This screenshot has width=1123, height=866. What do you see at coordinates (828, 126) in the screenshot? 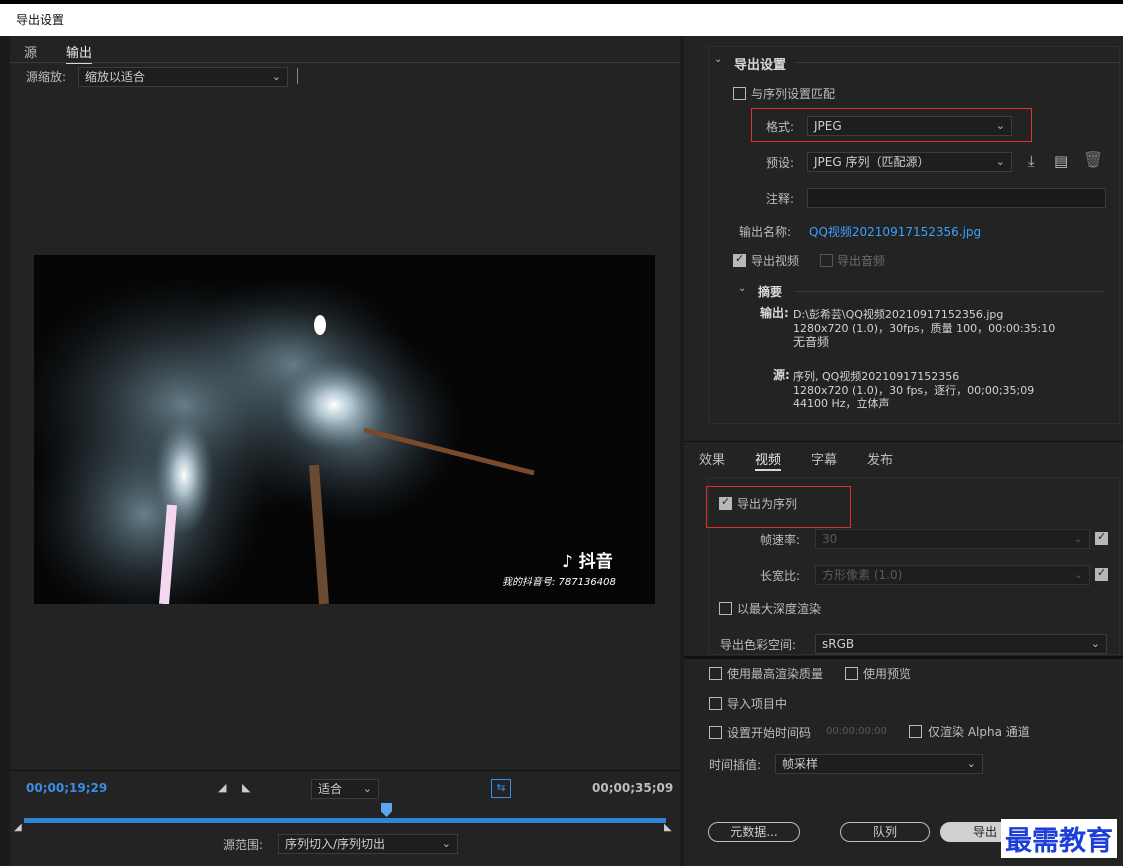
I see `format-value: JPEG` at bounding box center [828, 126].